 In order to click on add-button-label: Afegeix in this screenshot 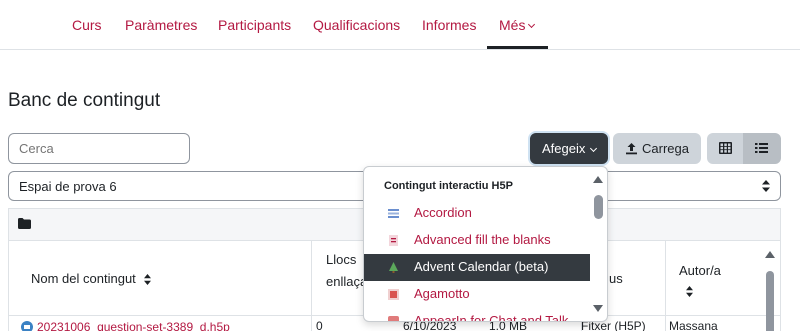, I will do `click(564, 148)`.